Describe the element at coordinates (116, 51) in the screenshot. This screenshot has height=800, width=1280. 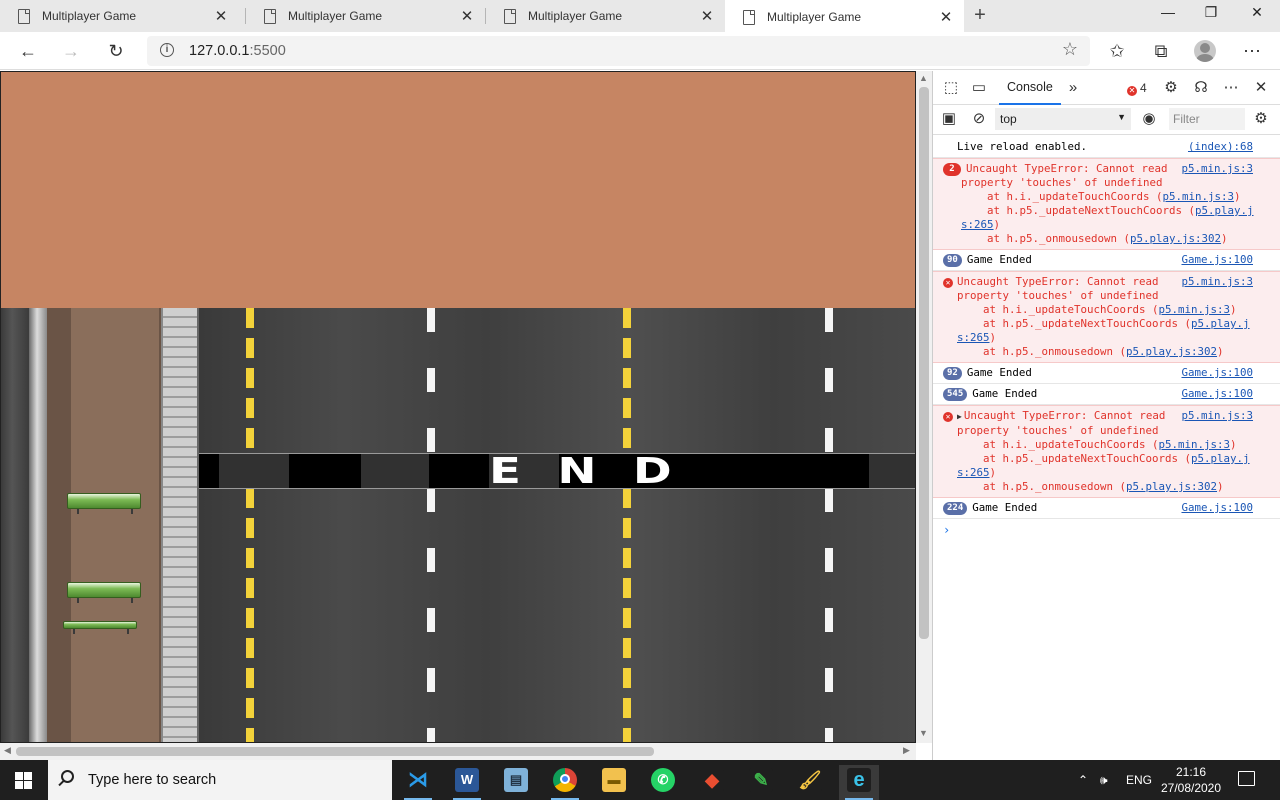
I see `reload-button: ↻` at that location.